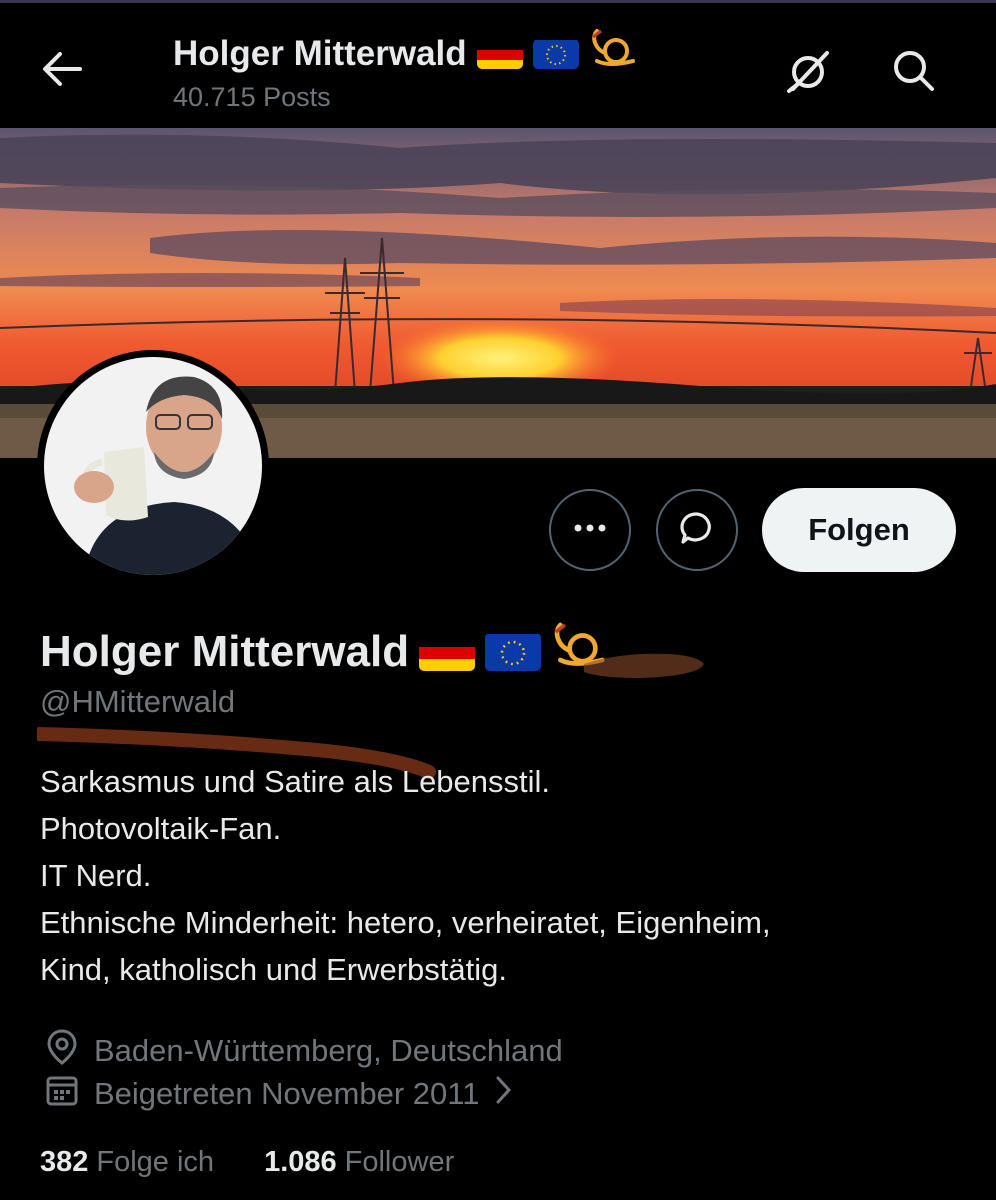  I want to click on location-row: Baden-Württemberg, Deutschland, so click(303, 1051).